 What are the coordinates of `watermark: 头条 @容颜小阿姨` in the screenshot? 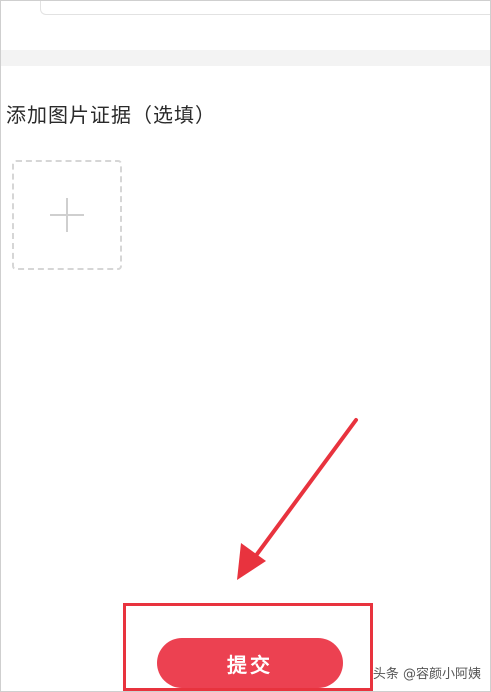 It's located at (426, 674).